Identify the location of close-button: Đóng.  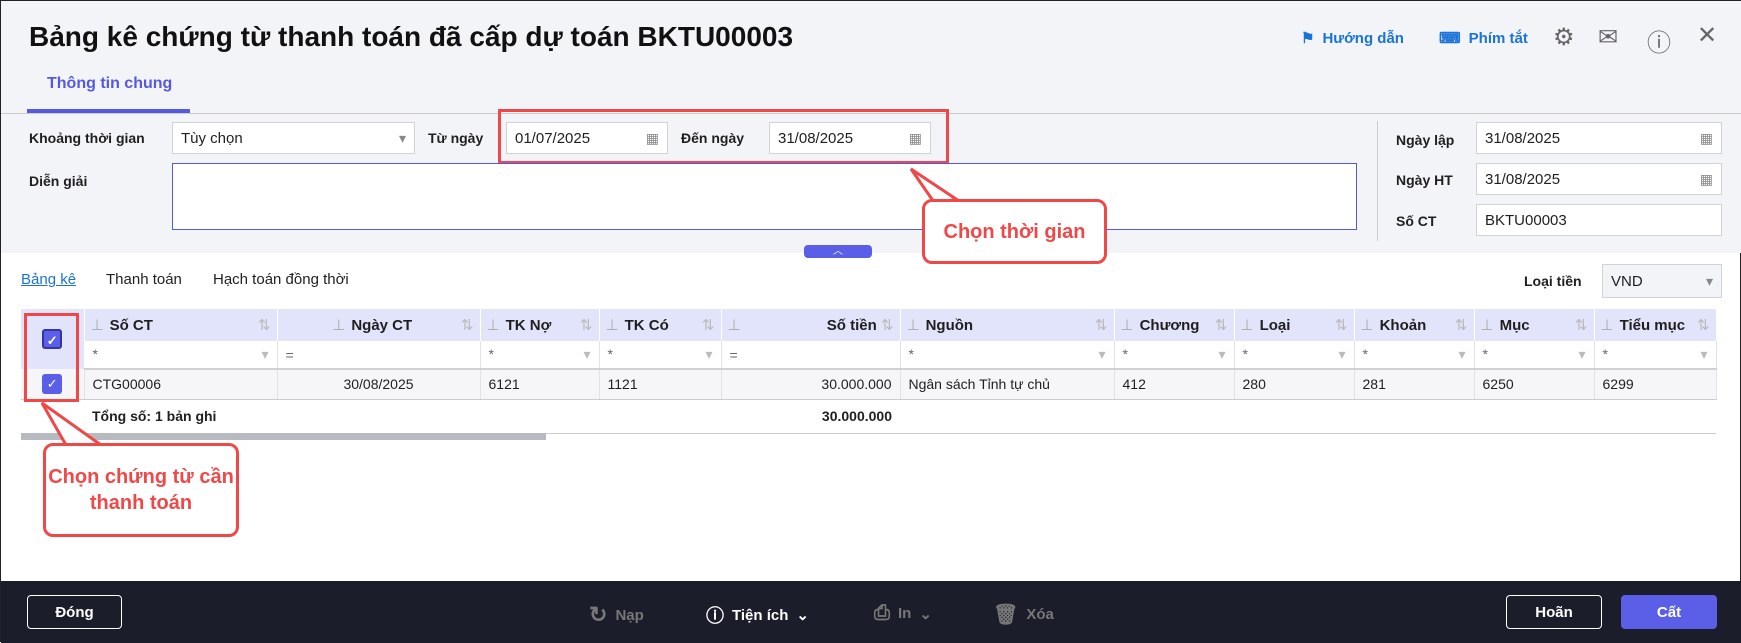
(74, 612).